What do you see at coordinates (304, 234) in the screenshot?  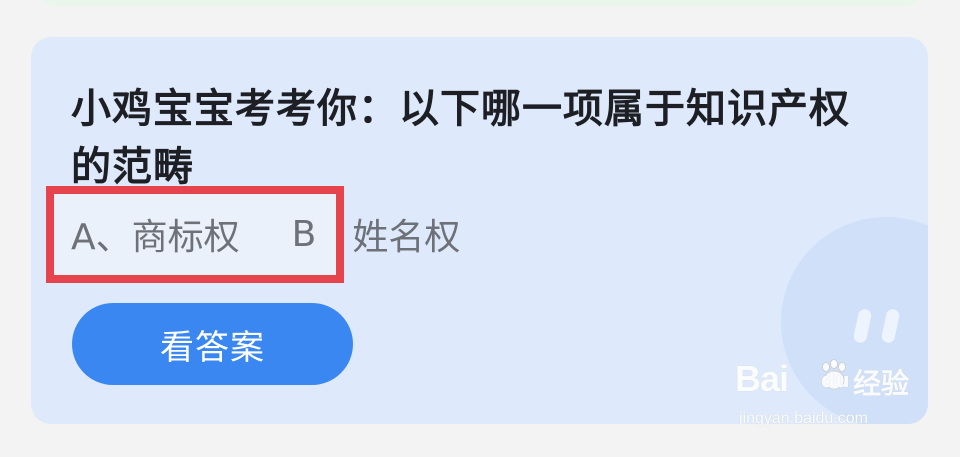 I see `option-b-letter: B` at bounding box center [304, 234].